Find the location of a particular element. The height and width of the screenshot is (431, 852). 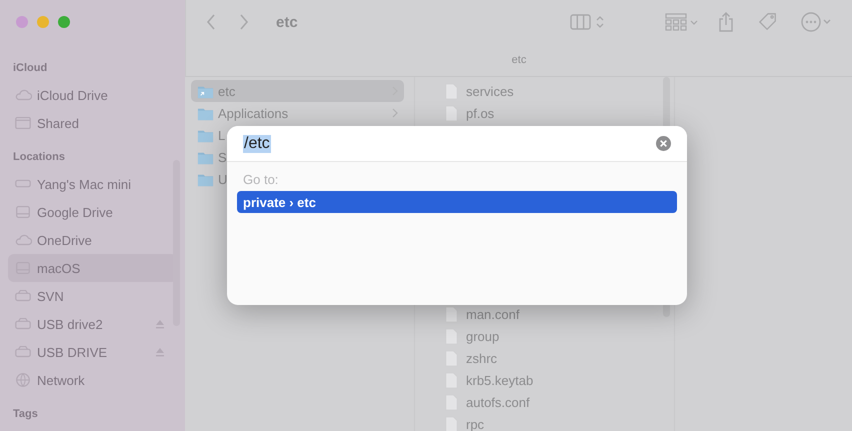

path-label: etc is located at coordinates (519, 60).